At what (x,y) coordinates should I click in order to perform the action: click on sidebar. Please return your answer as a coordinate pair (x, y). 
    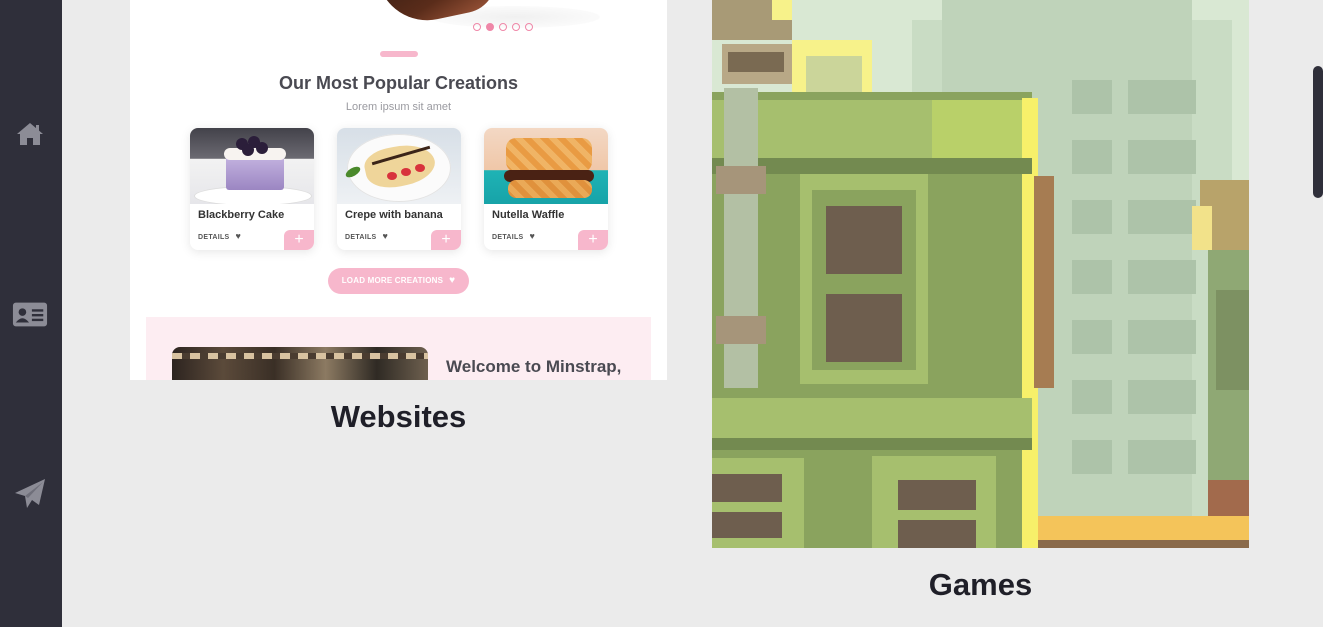
    Looking at the image, I should click on (31, 313).